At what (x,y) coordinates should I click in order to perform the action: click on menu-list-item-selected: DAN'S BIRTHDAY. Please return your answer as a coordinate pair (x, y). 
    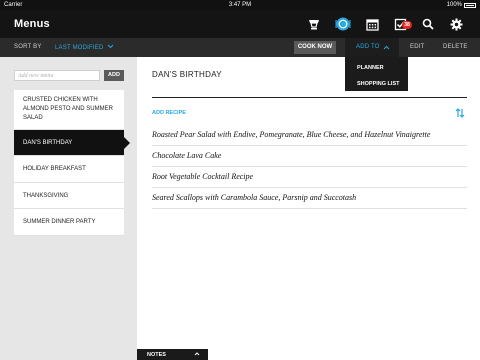
    Looking at the image, I should click on (72, 143).